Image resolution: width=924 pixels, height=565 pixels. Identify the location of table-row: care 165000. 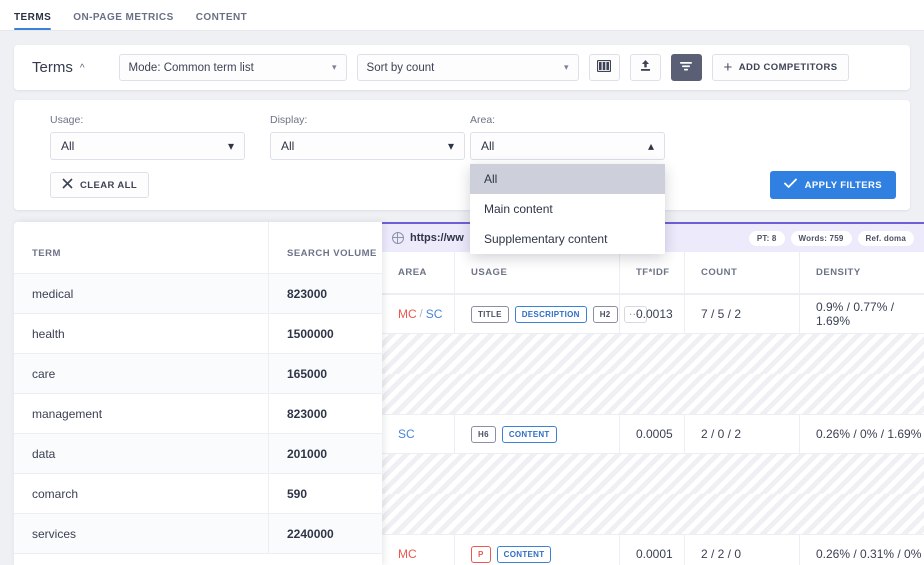
(198, 374).